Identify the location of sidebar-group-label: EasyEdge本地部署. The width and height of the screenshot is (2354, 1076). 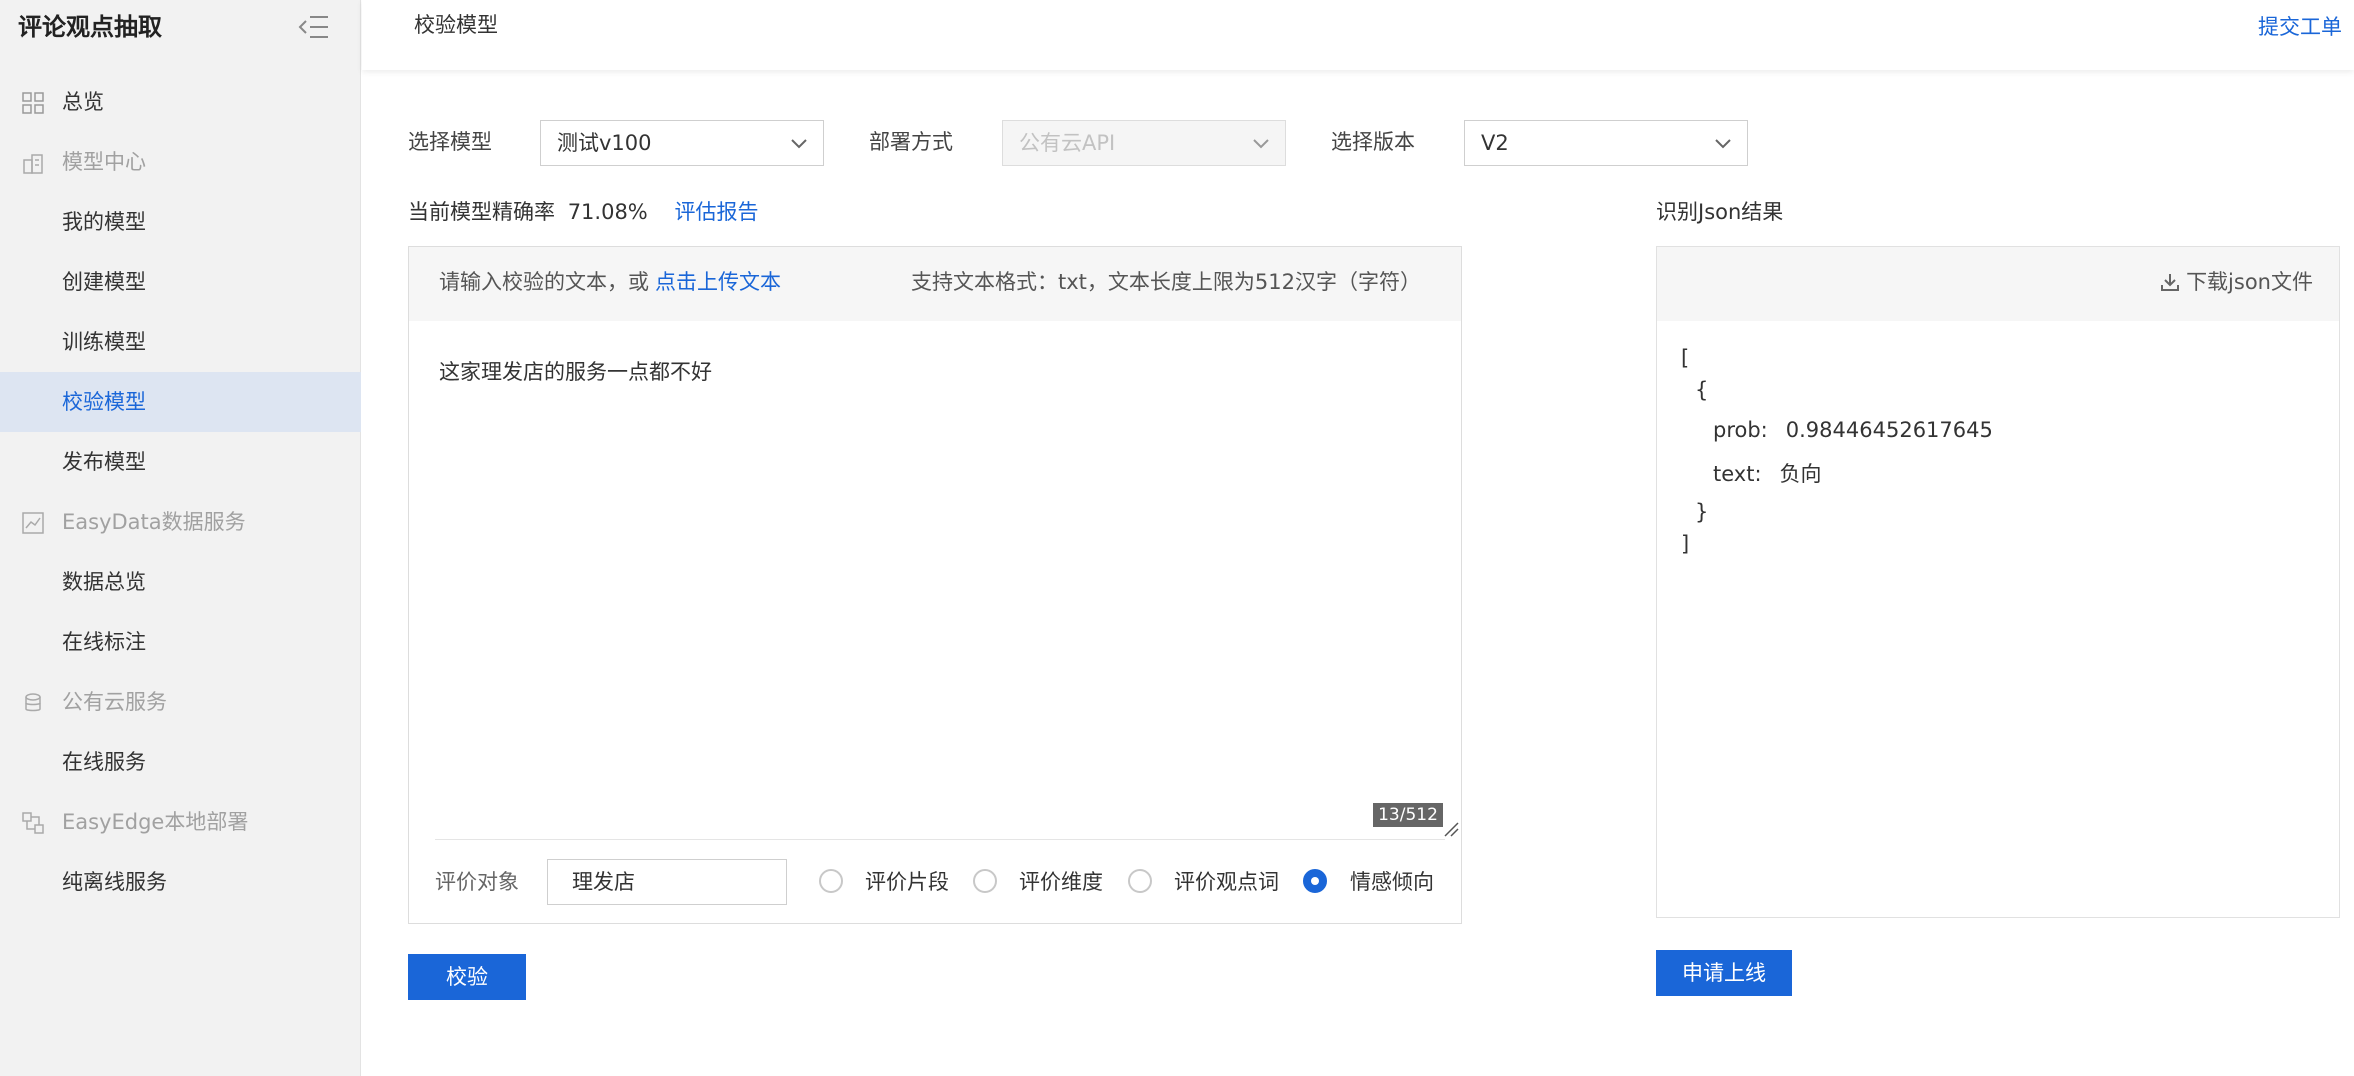
(155, 822).